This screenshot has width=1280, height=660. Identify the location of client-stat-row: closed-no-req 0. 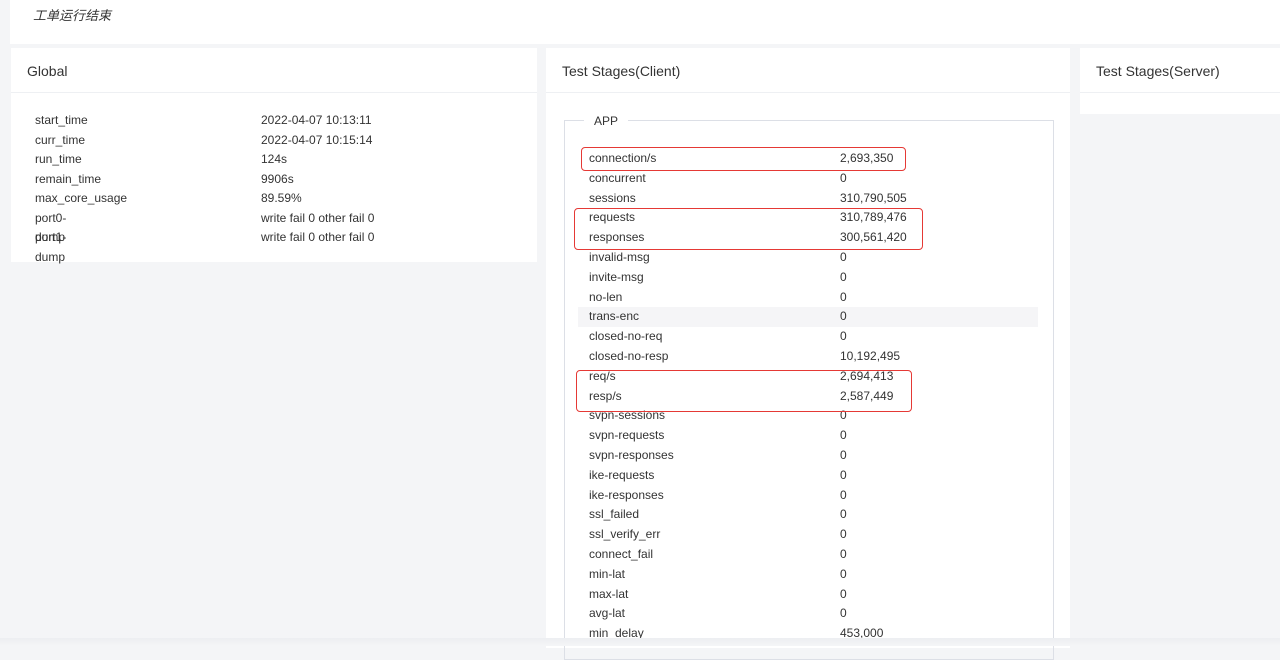
(808, 337).